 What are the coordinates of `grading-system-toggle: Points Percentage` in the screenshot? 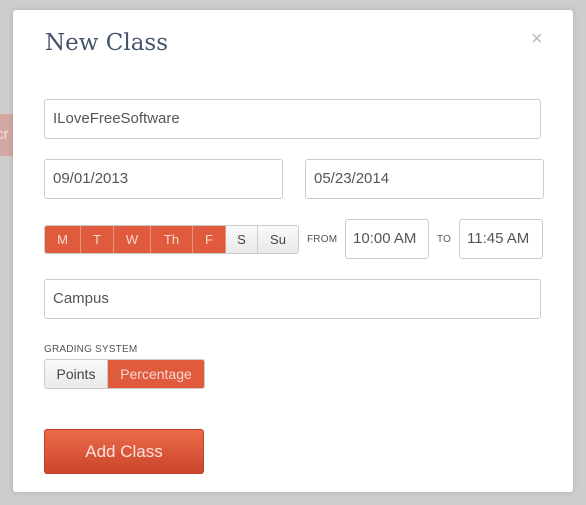 It's located at (124, 374).